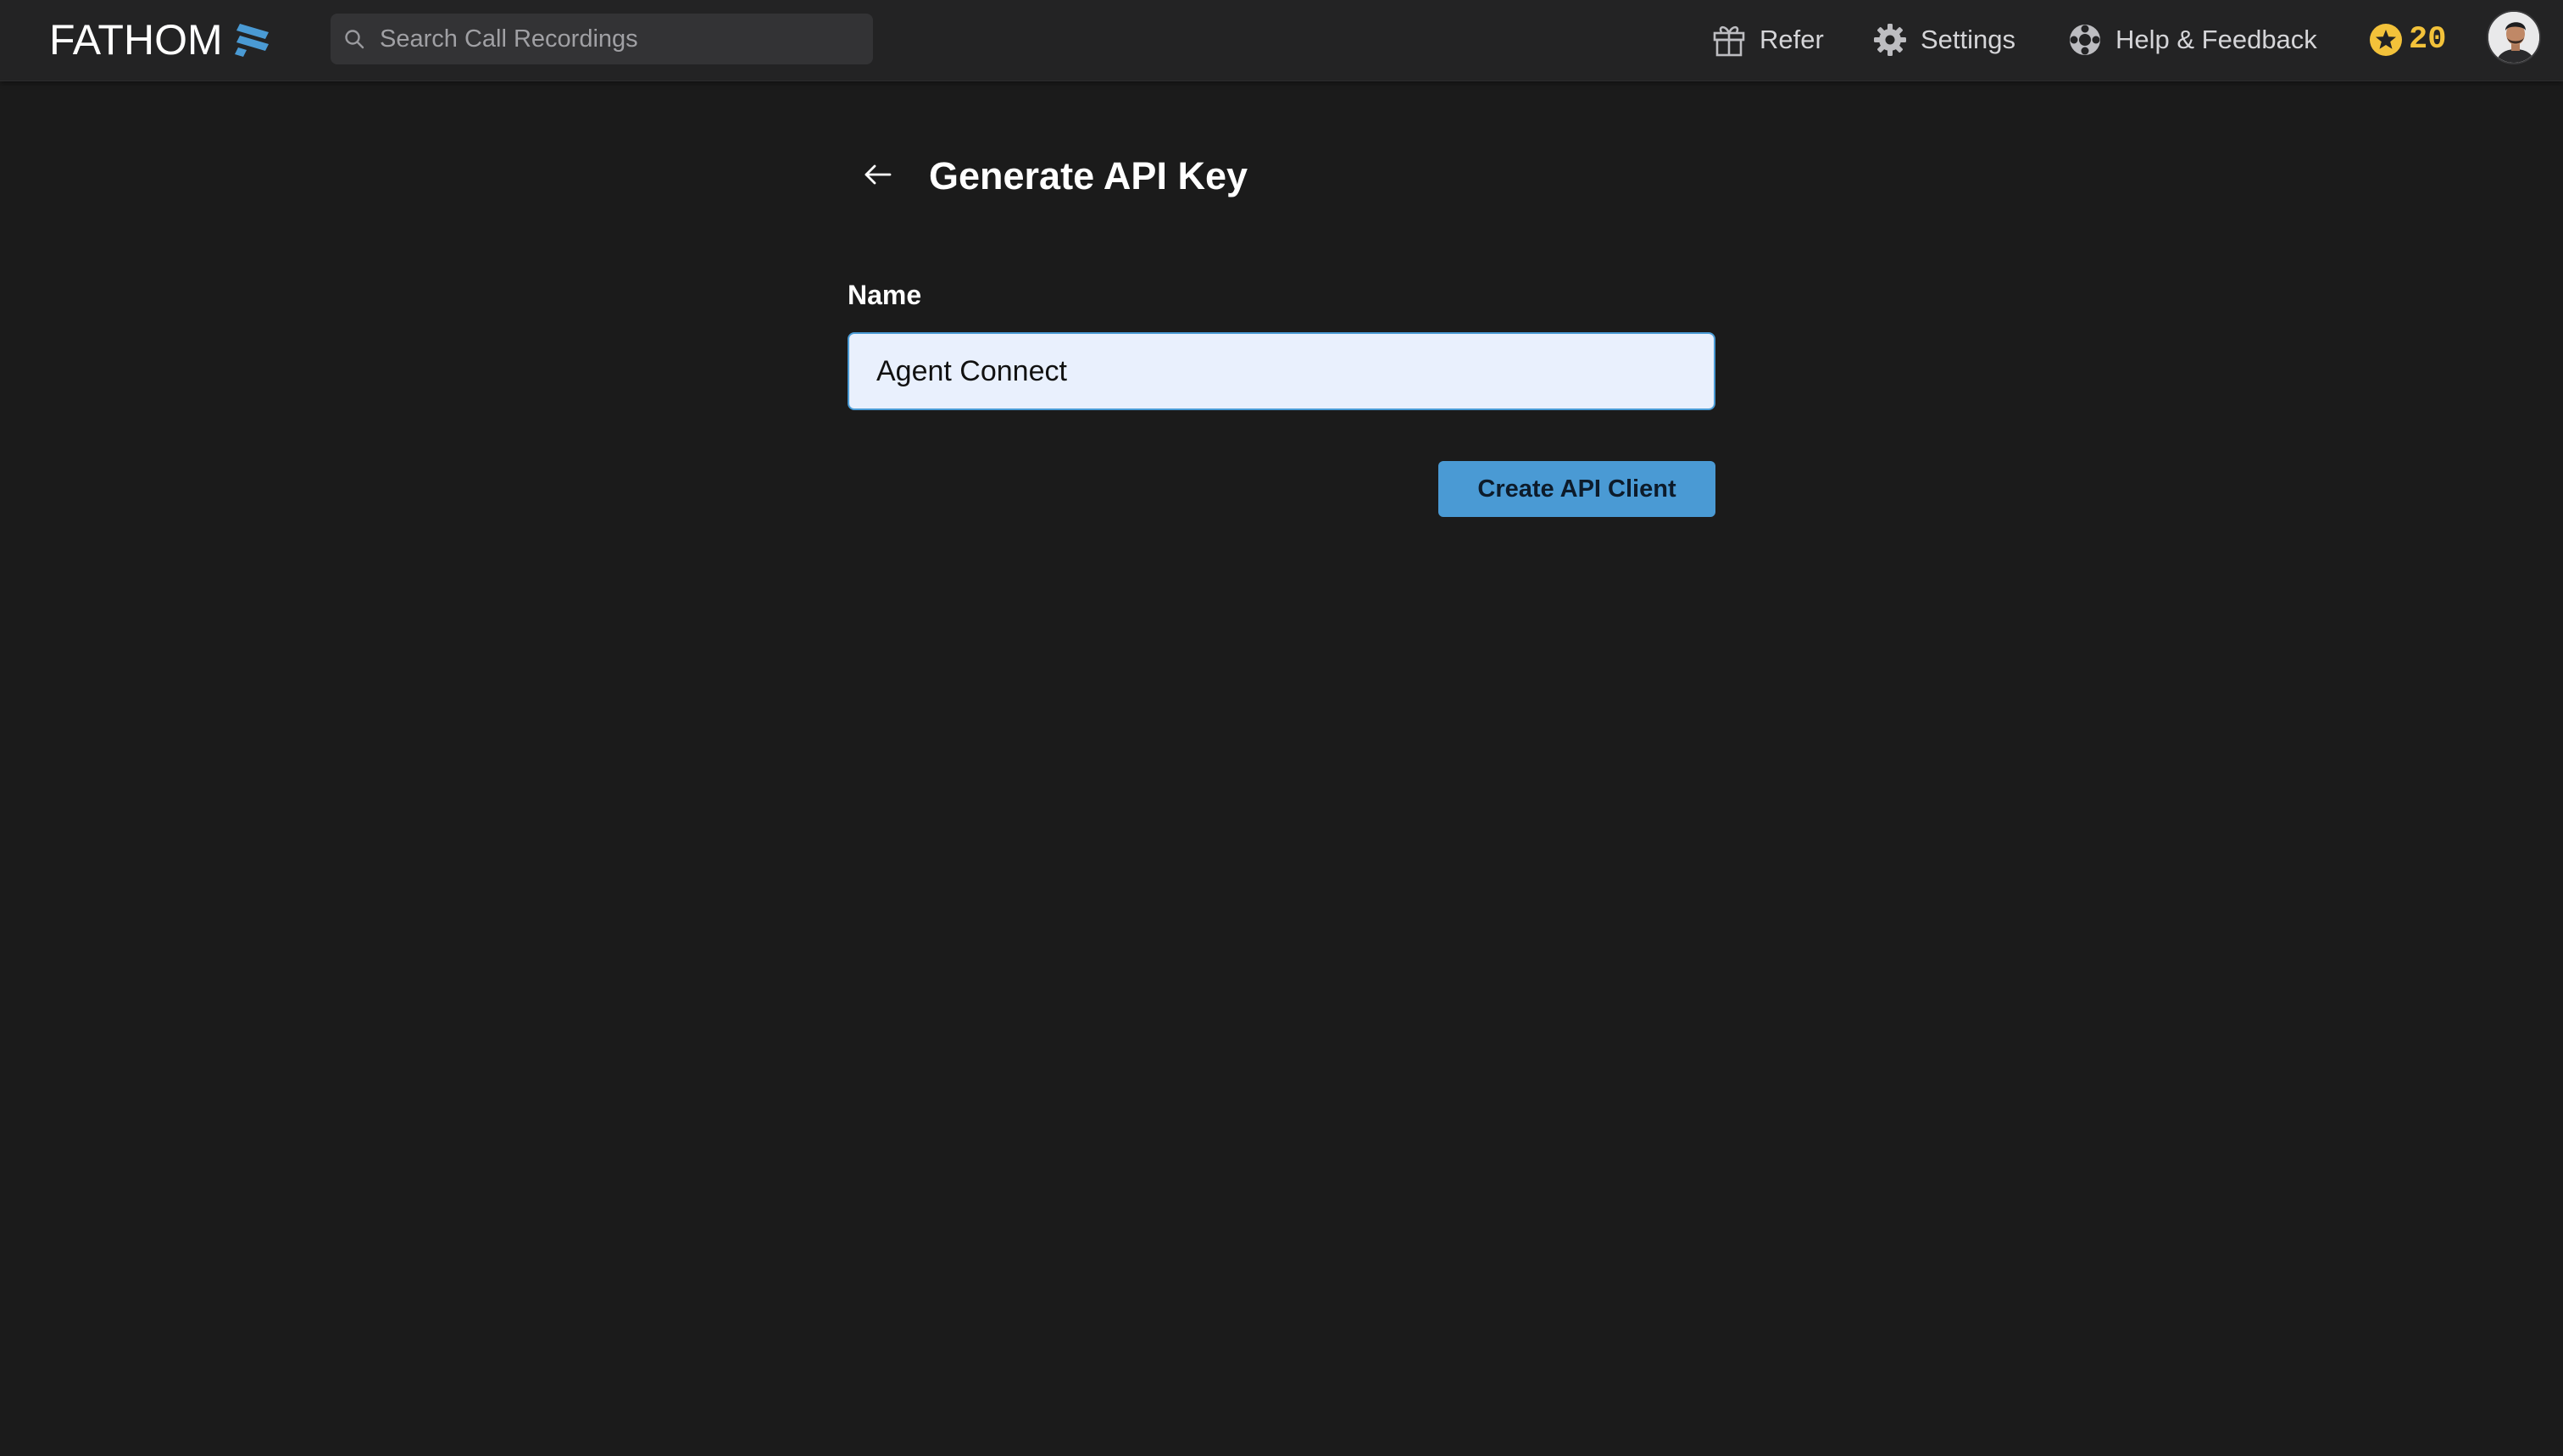 Image resolution: width=2563 pixels, height=1456 pixels. Describe the element at coordinates (1792, 39) in the screenshot. I see `refer-label: Refer` at that location.